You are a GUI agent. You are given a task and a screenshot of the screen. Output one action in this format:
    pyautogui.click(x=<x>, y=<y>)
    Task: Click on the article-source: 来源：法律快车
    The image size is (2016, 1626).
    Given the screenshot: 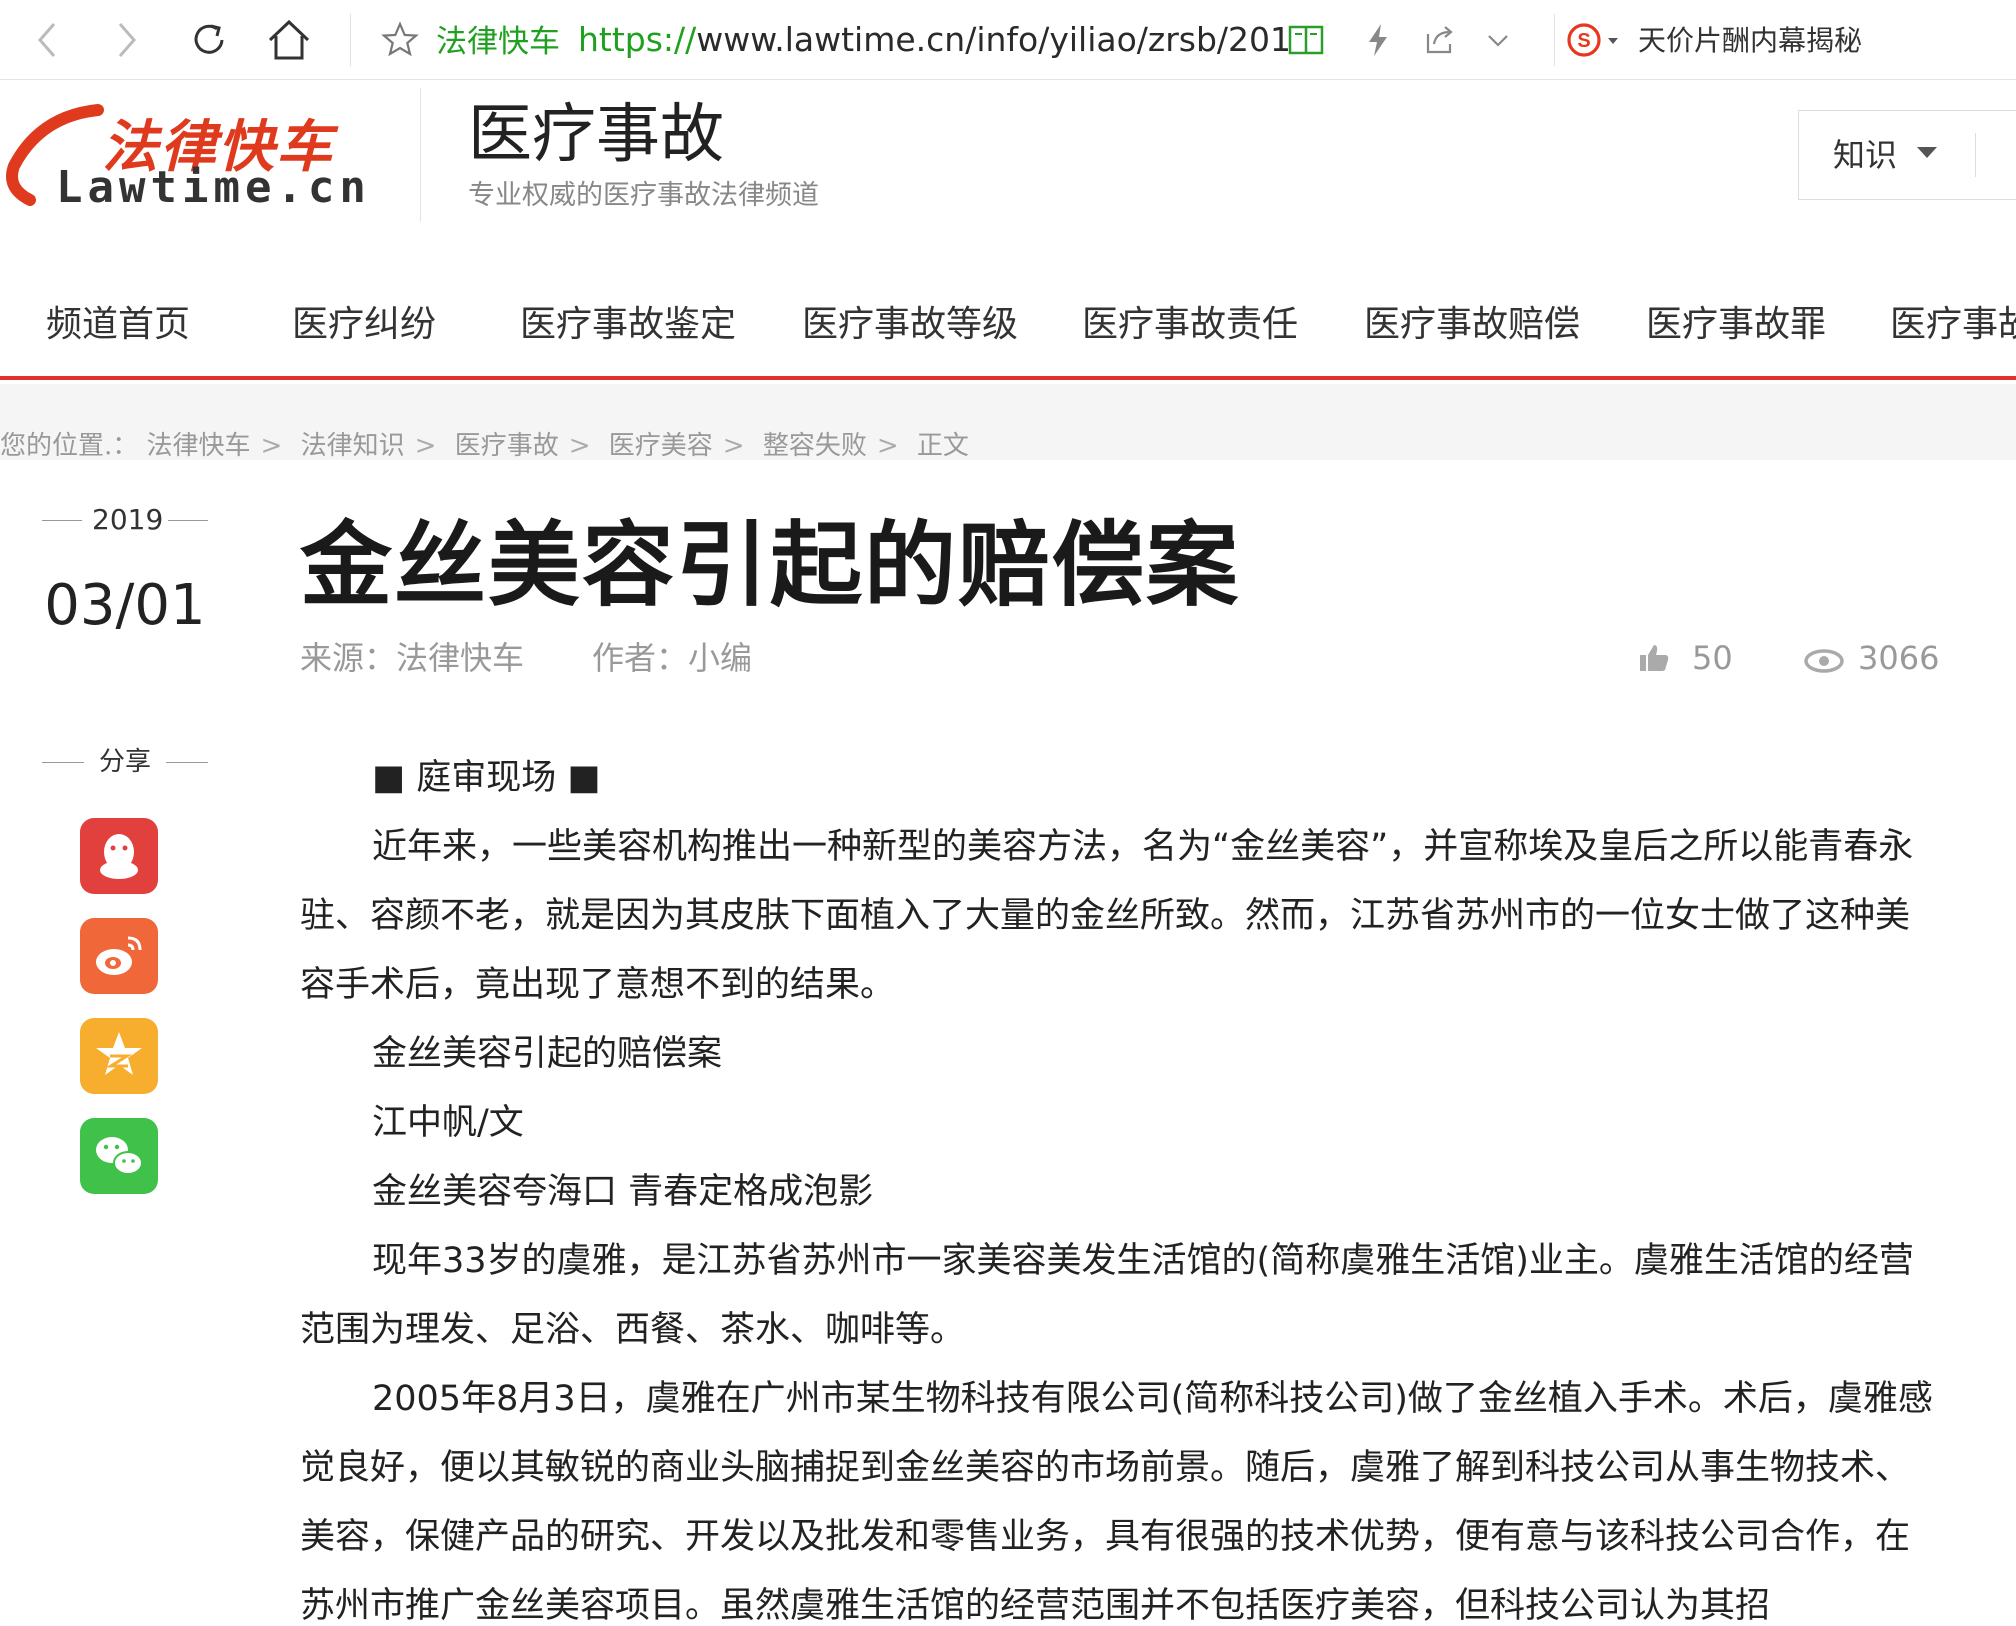 What is the action you would take?
    pyautogui.click(x=412, y=658)
    